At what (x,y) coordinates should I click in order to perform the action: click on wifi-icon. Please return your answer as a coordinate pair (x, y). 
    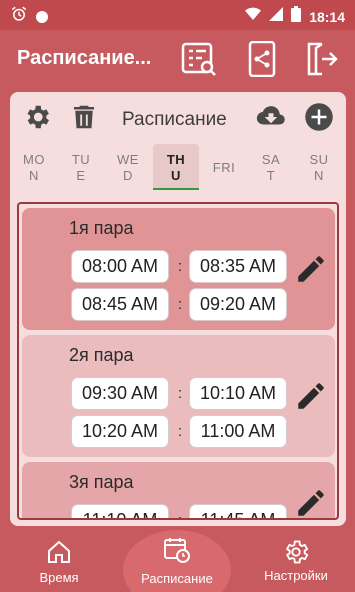
    Looking at the image, I should click on (253, 16).